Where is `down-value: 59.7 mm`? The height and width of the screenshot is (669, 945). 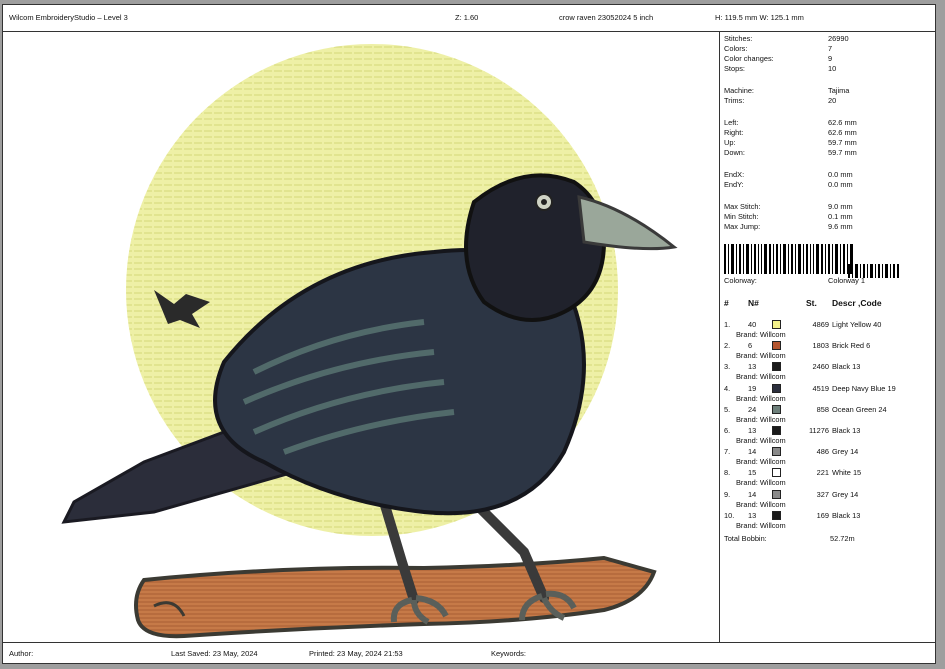 down-value: 59.7 mm is located at coordinates (842, 152).